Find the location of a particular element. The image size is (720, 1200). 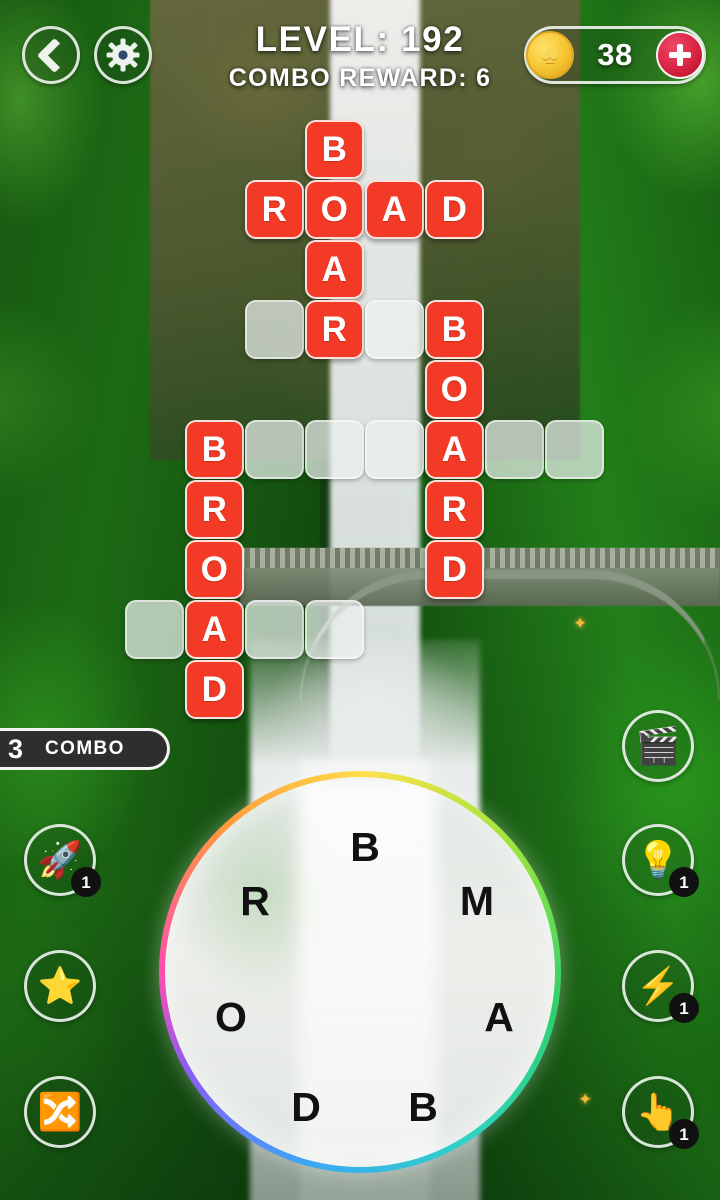

wheel-letter: A is located at coordinates (499, 1017).